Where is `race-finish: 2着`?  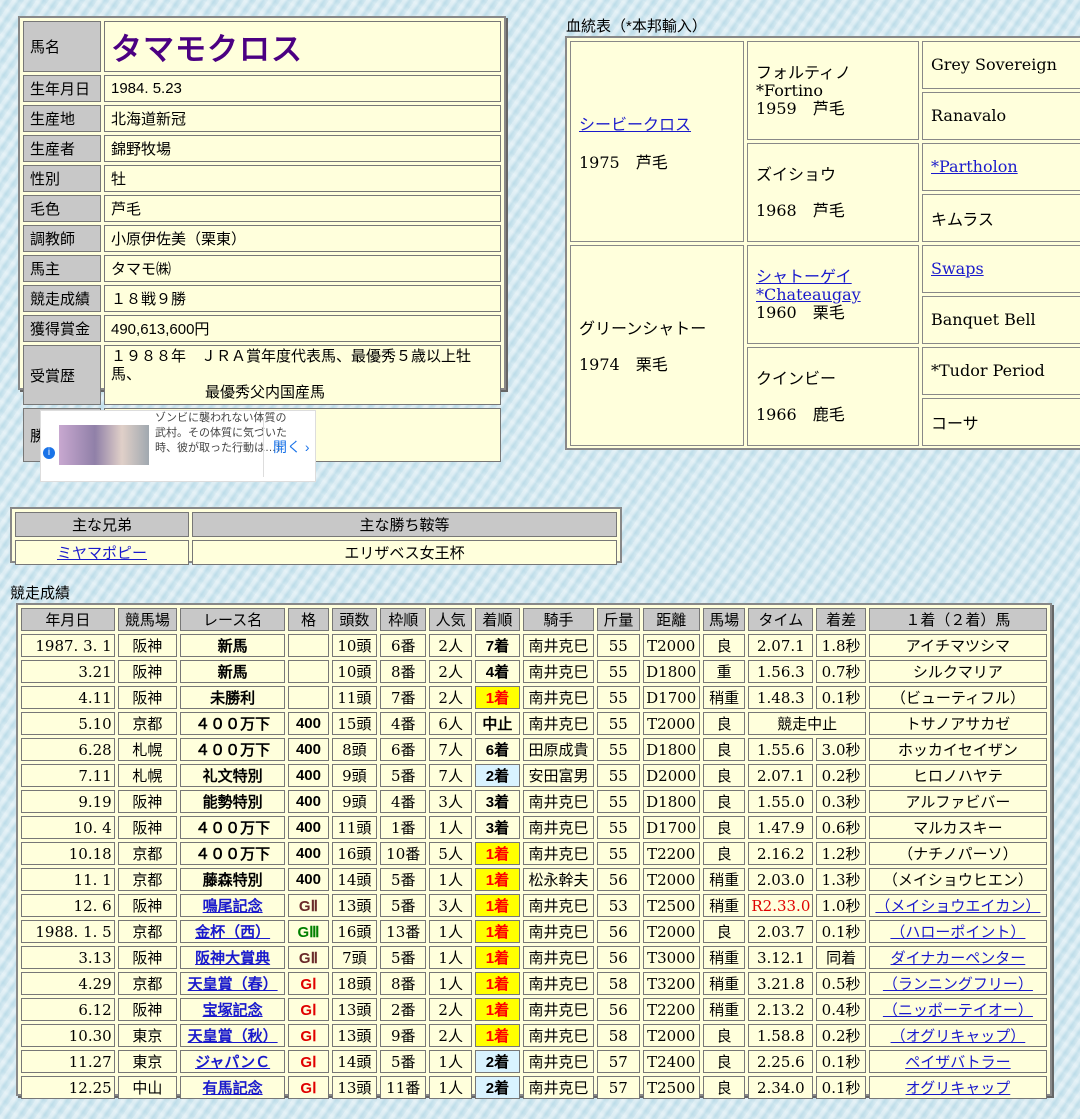 race-finish: 2着 is located at coordinates (497, 1087).